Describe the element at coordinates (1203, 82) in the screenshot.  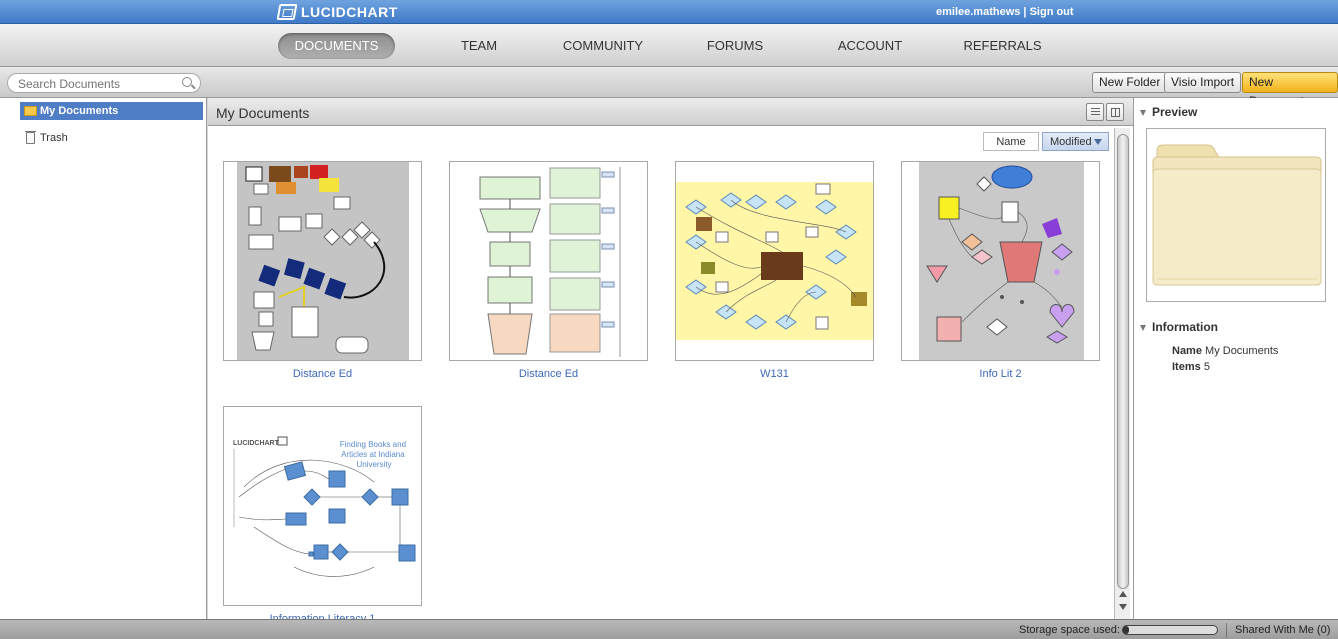
I see `visio-import-button: Visio Import` at that location.